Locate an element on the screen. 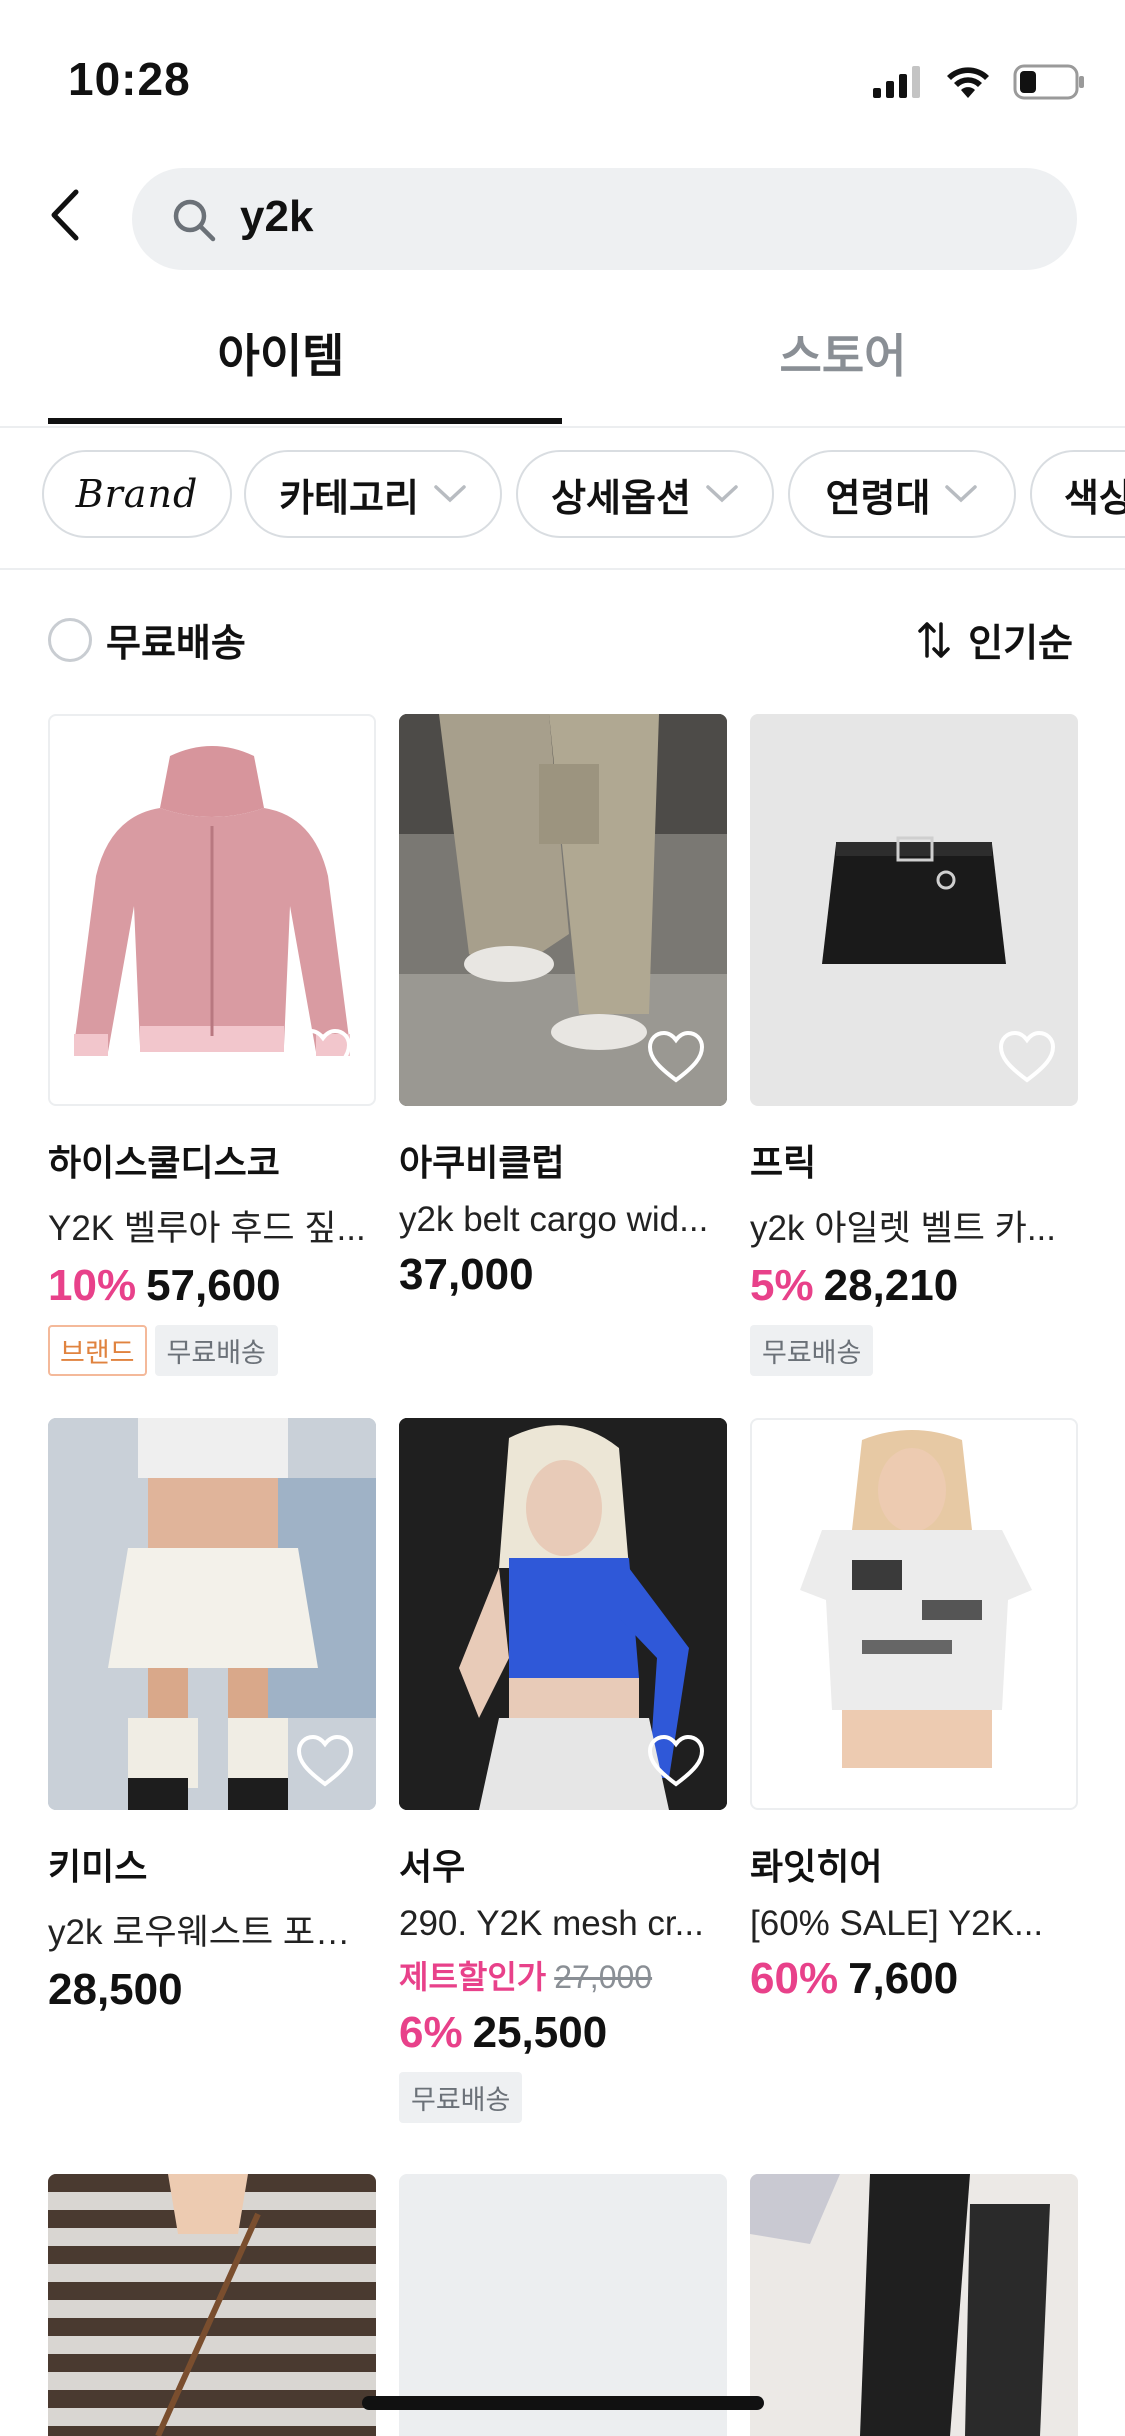  badge-row: 브랜드 무료배송 is located at coordinates (212, 1350).